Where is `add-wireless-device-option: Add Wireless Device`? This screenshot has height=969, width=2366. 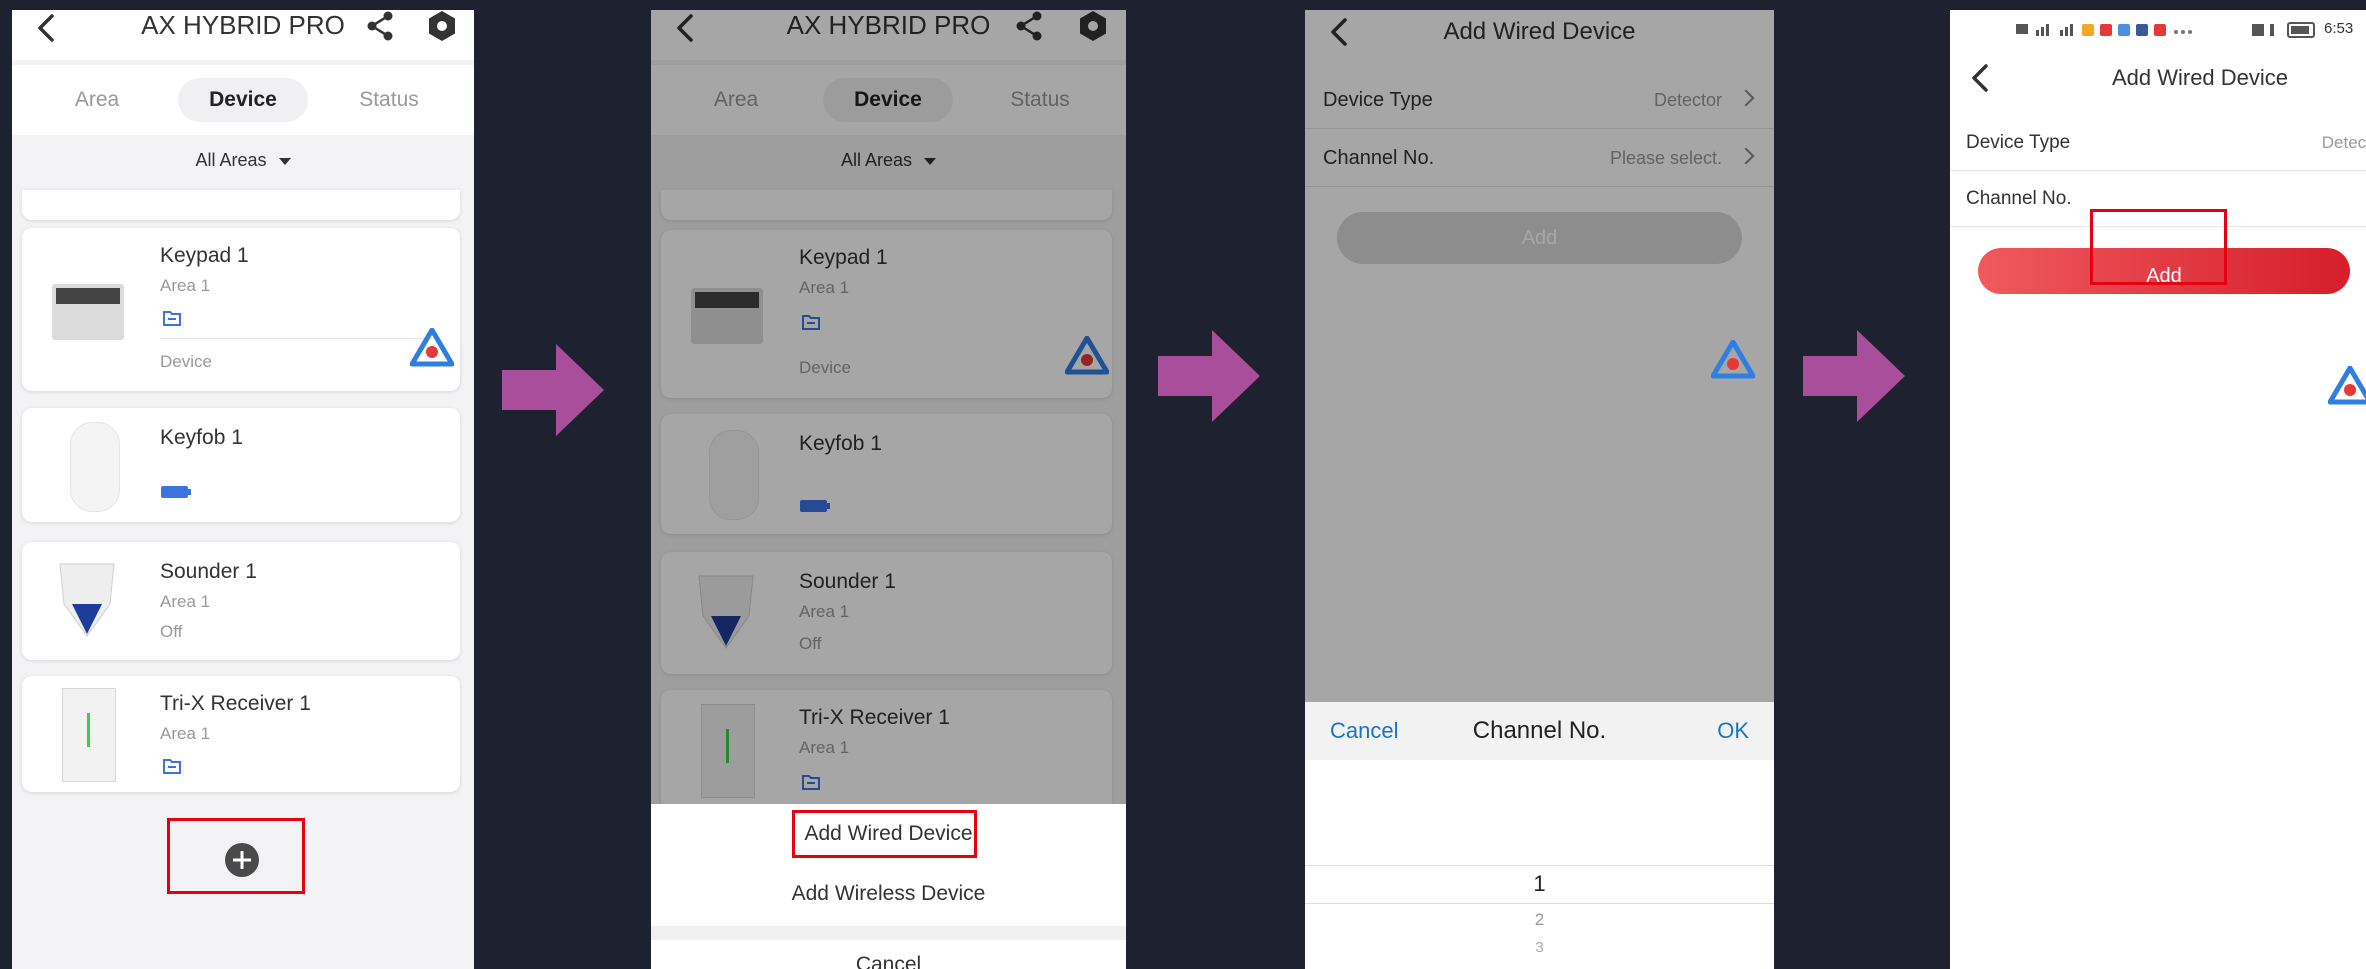 add-wireless-device-option: Add Wireless Device is located at coordinates (888, 894).